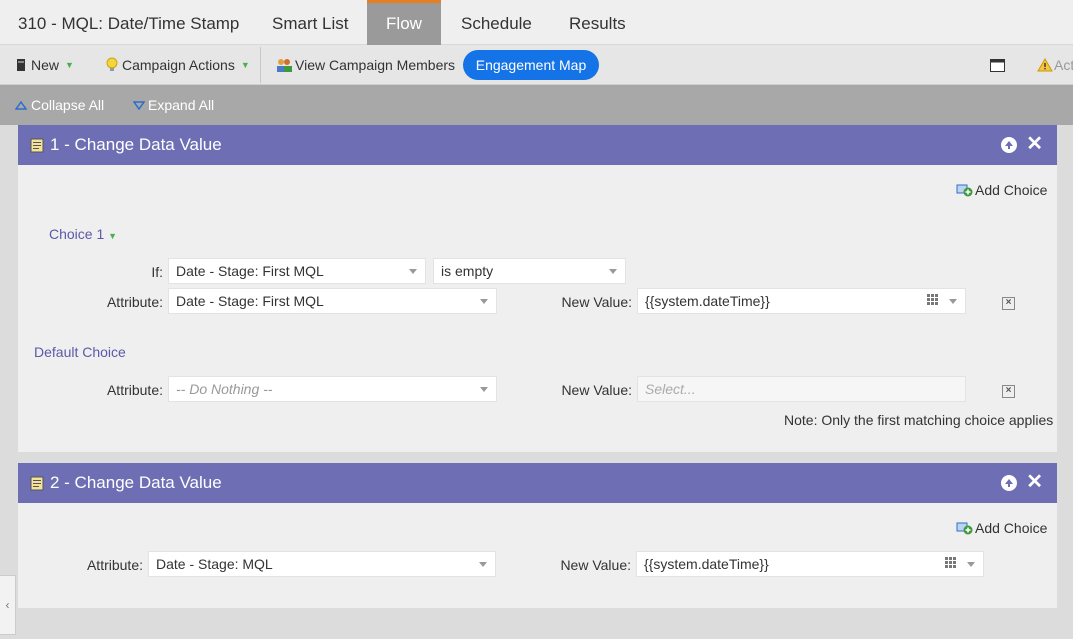  Describe the element at coordinates (136, 144) in the screenshot. I see `flow-step-title: 1 - Change Data Value` at that location.